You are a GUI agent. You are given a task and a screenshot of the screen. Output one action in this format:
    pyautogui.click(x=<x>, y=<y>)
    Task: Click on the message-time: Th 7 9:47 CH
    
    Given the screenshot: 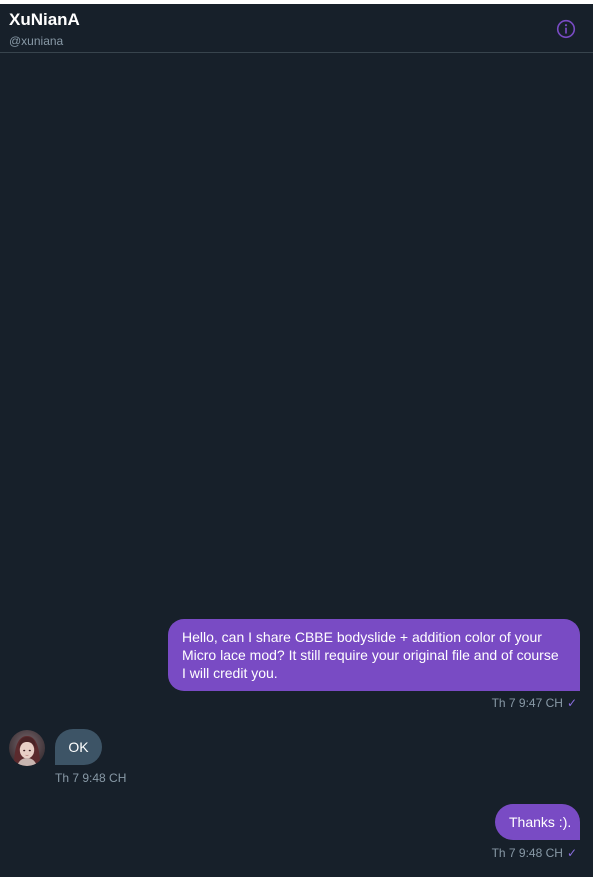 What is the action you would take?
    pyautogui.click(x=527, y=703)
    